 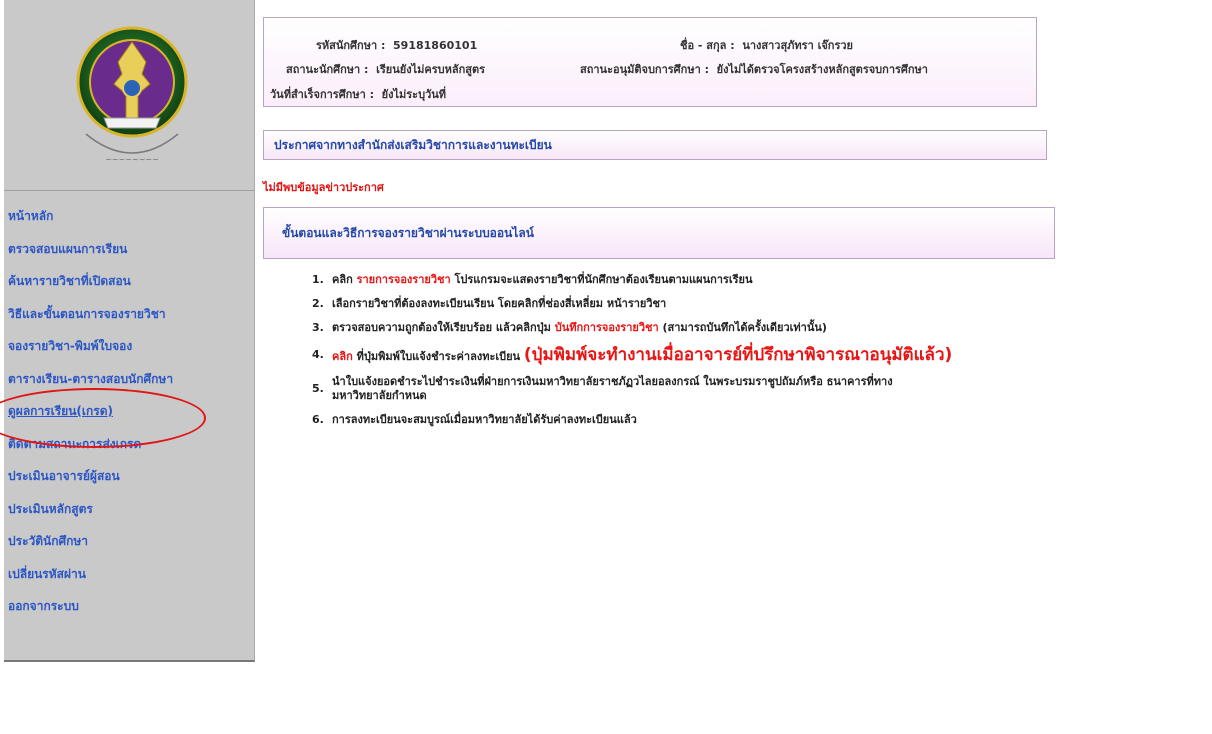 I want to click on student-id-row: รหัสนักศึกษา : 59181860101, so click(x=396, y=45).